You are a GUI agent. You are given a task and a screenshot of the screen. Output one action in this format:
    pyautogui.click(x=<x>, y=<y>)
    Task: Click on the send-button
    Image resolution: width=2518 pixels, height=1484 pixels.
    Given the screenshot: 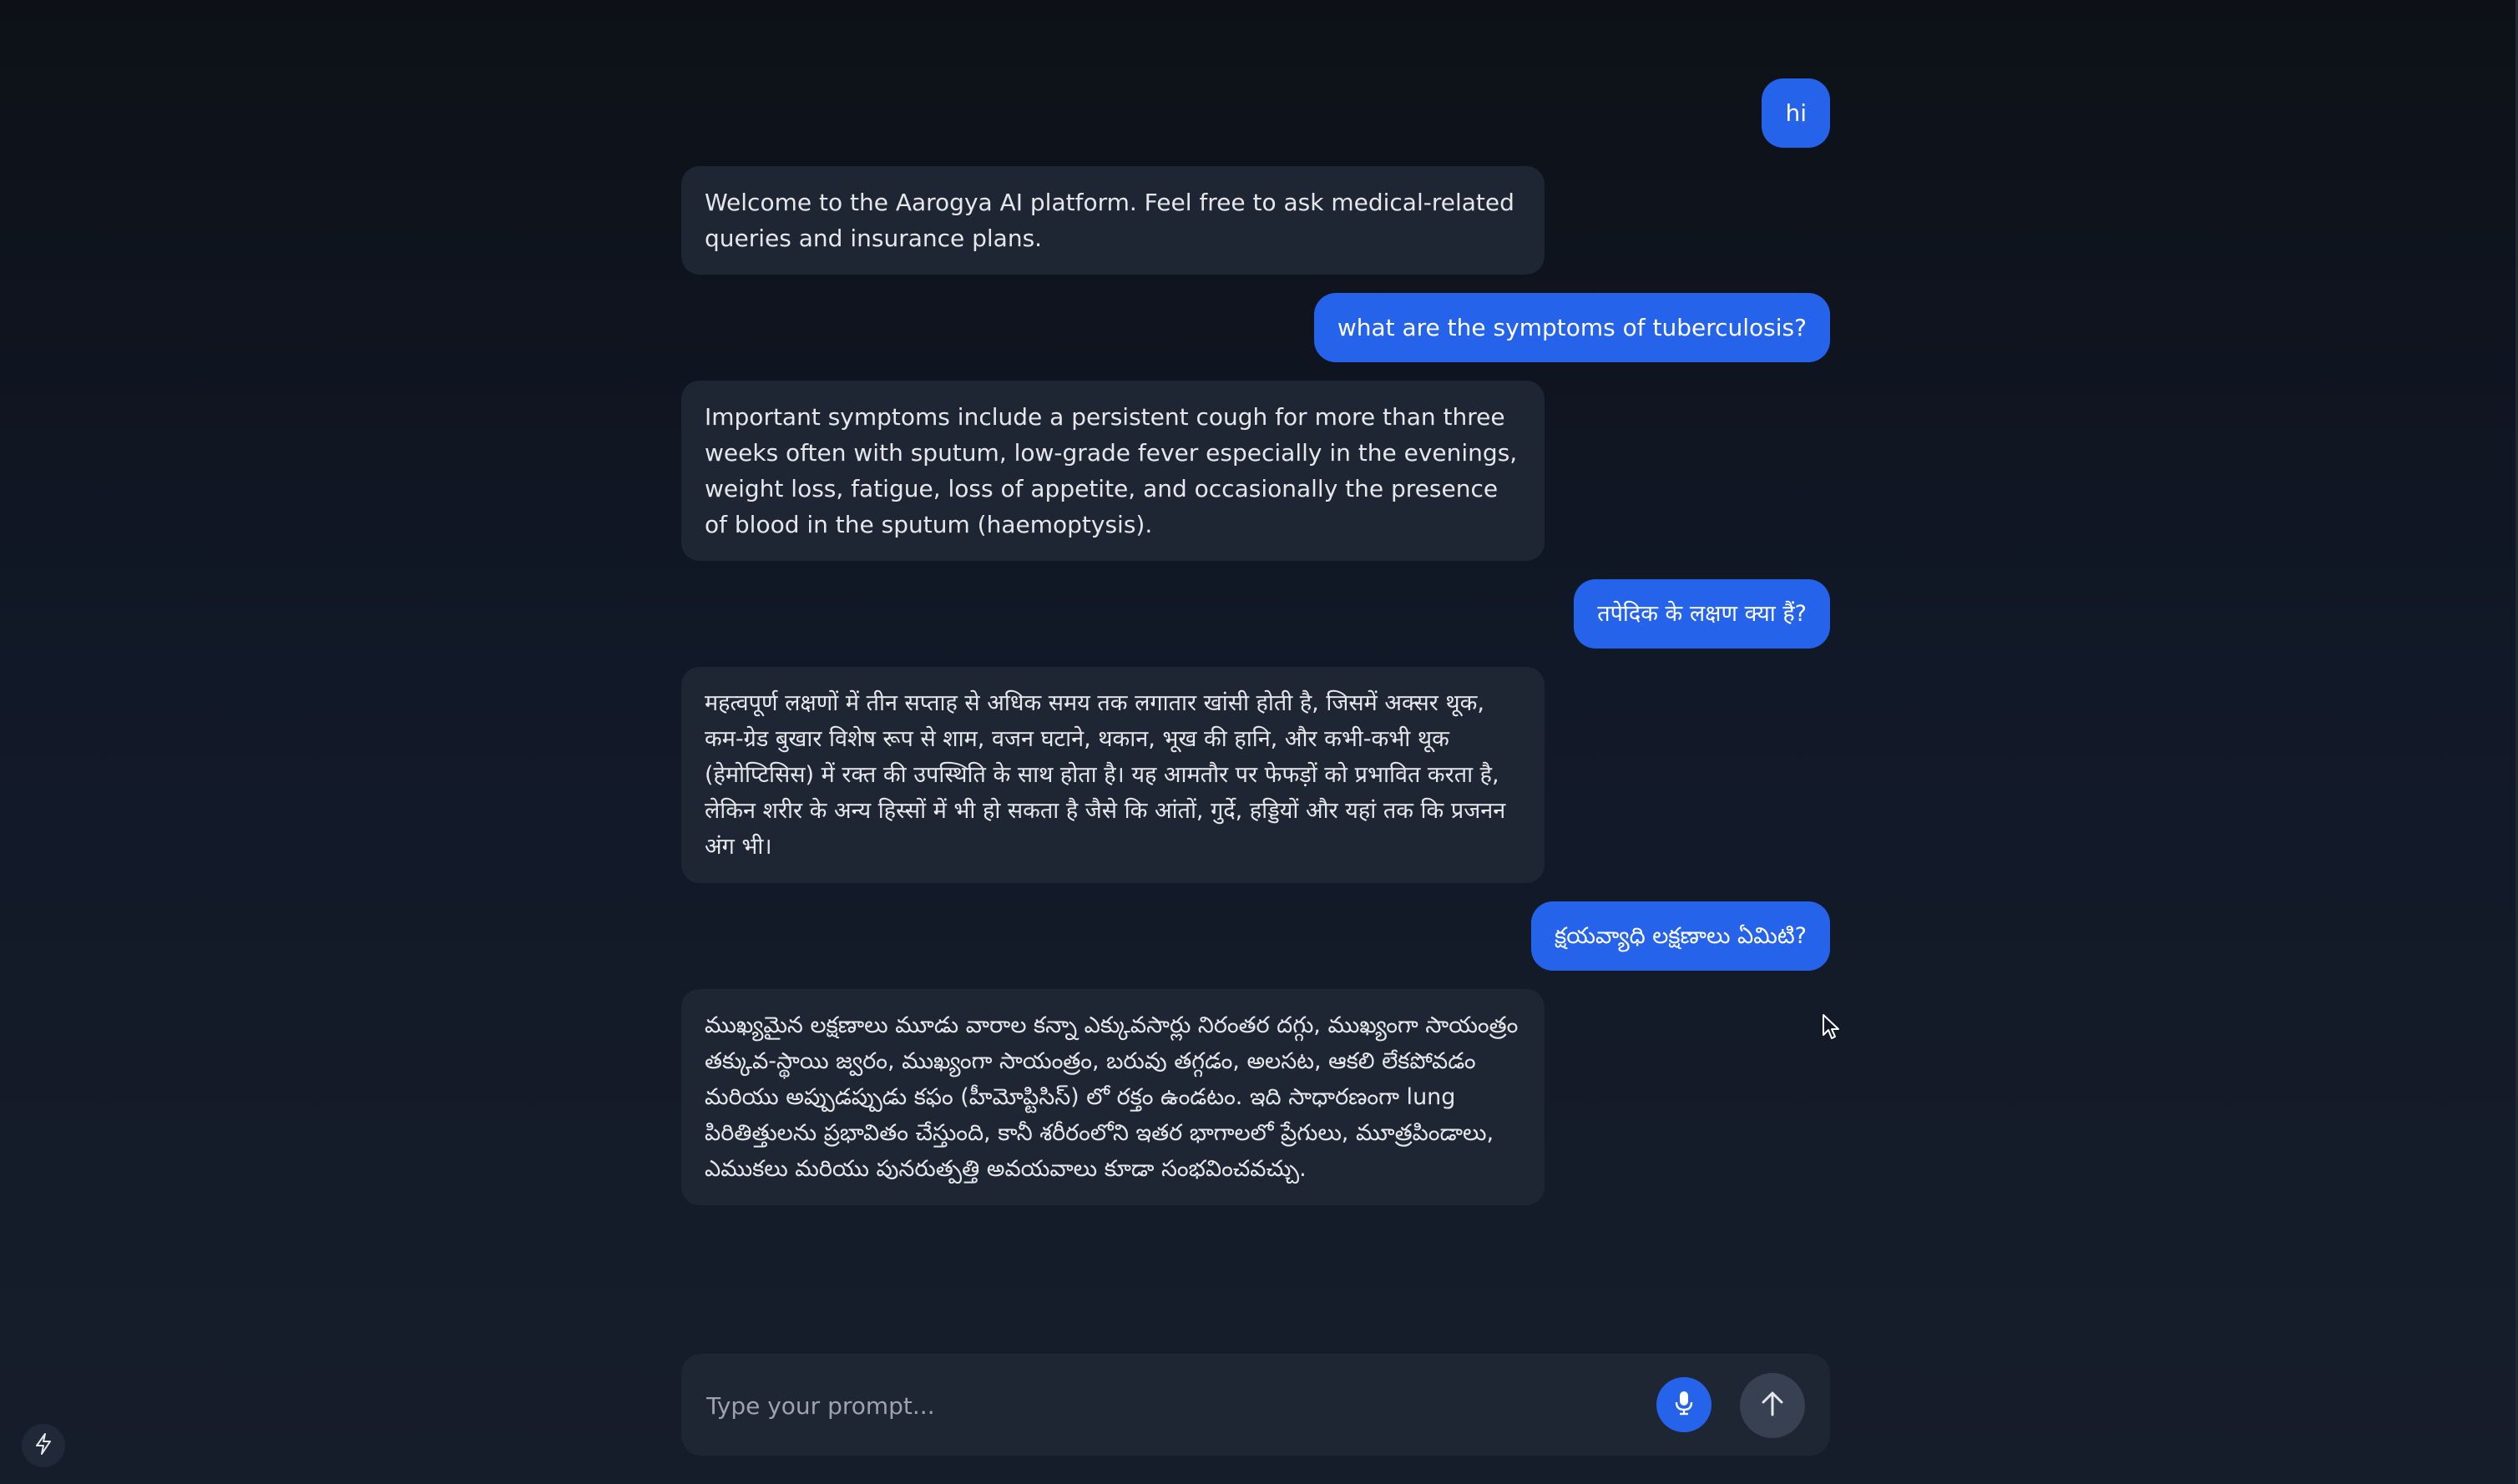 What is the action you would take?
    pyautogui.click(x=1772, y=1405)
    